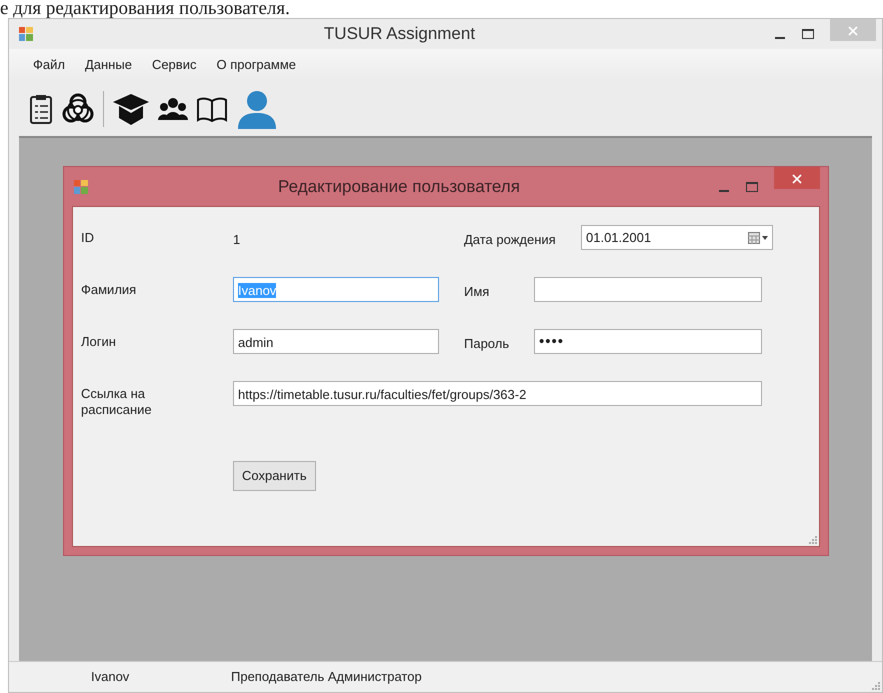 This screenshot has height=693, width=883. What do you see at coordinates (257, 108) in the screenshot?
I see `person-icon` at bounding box center [257, 108].